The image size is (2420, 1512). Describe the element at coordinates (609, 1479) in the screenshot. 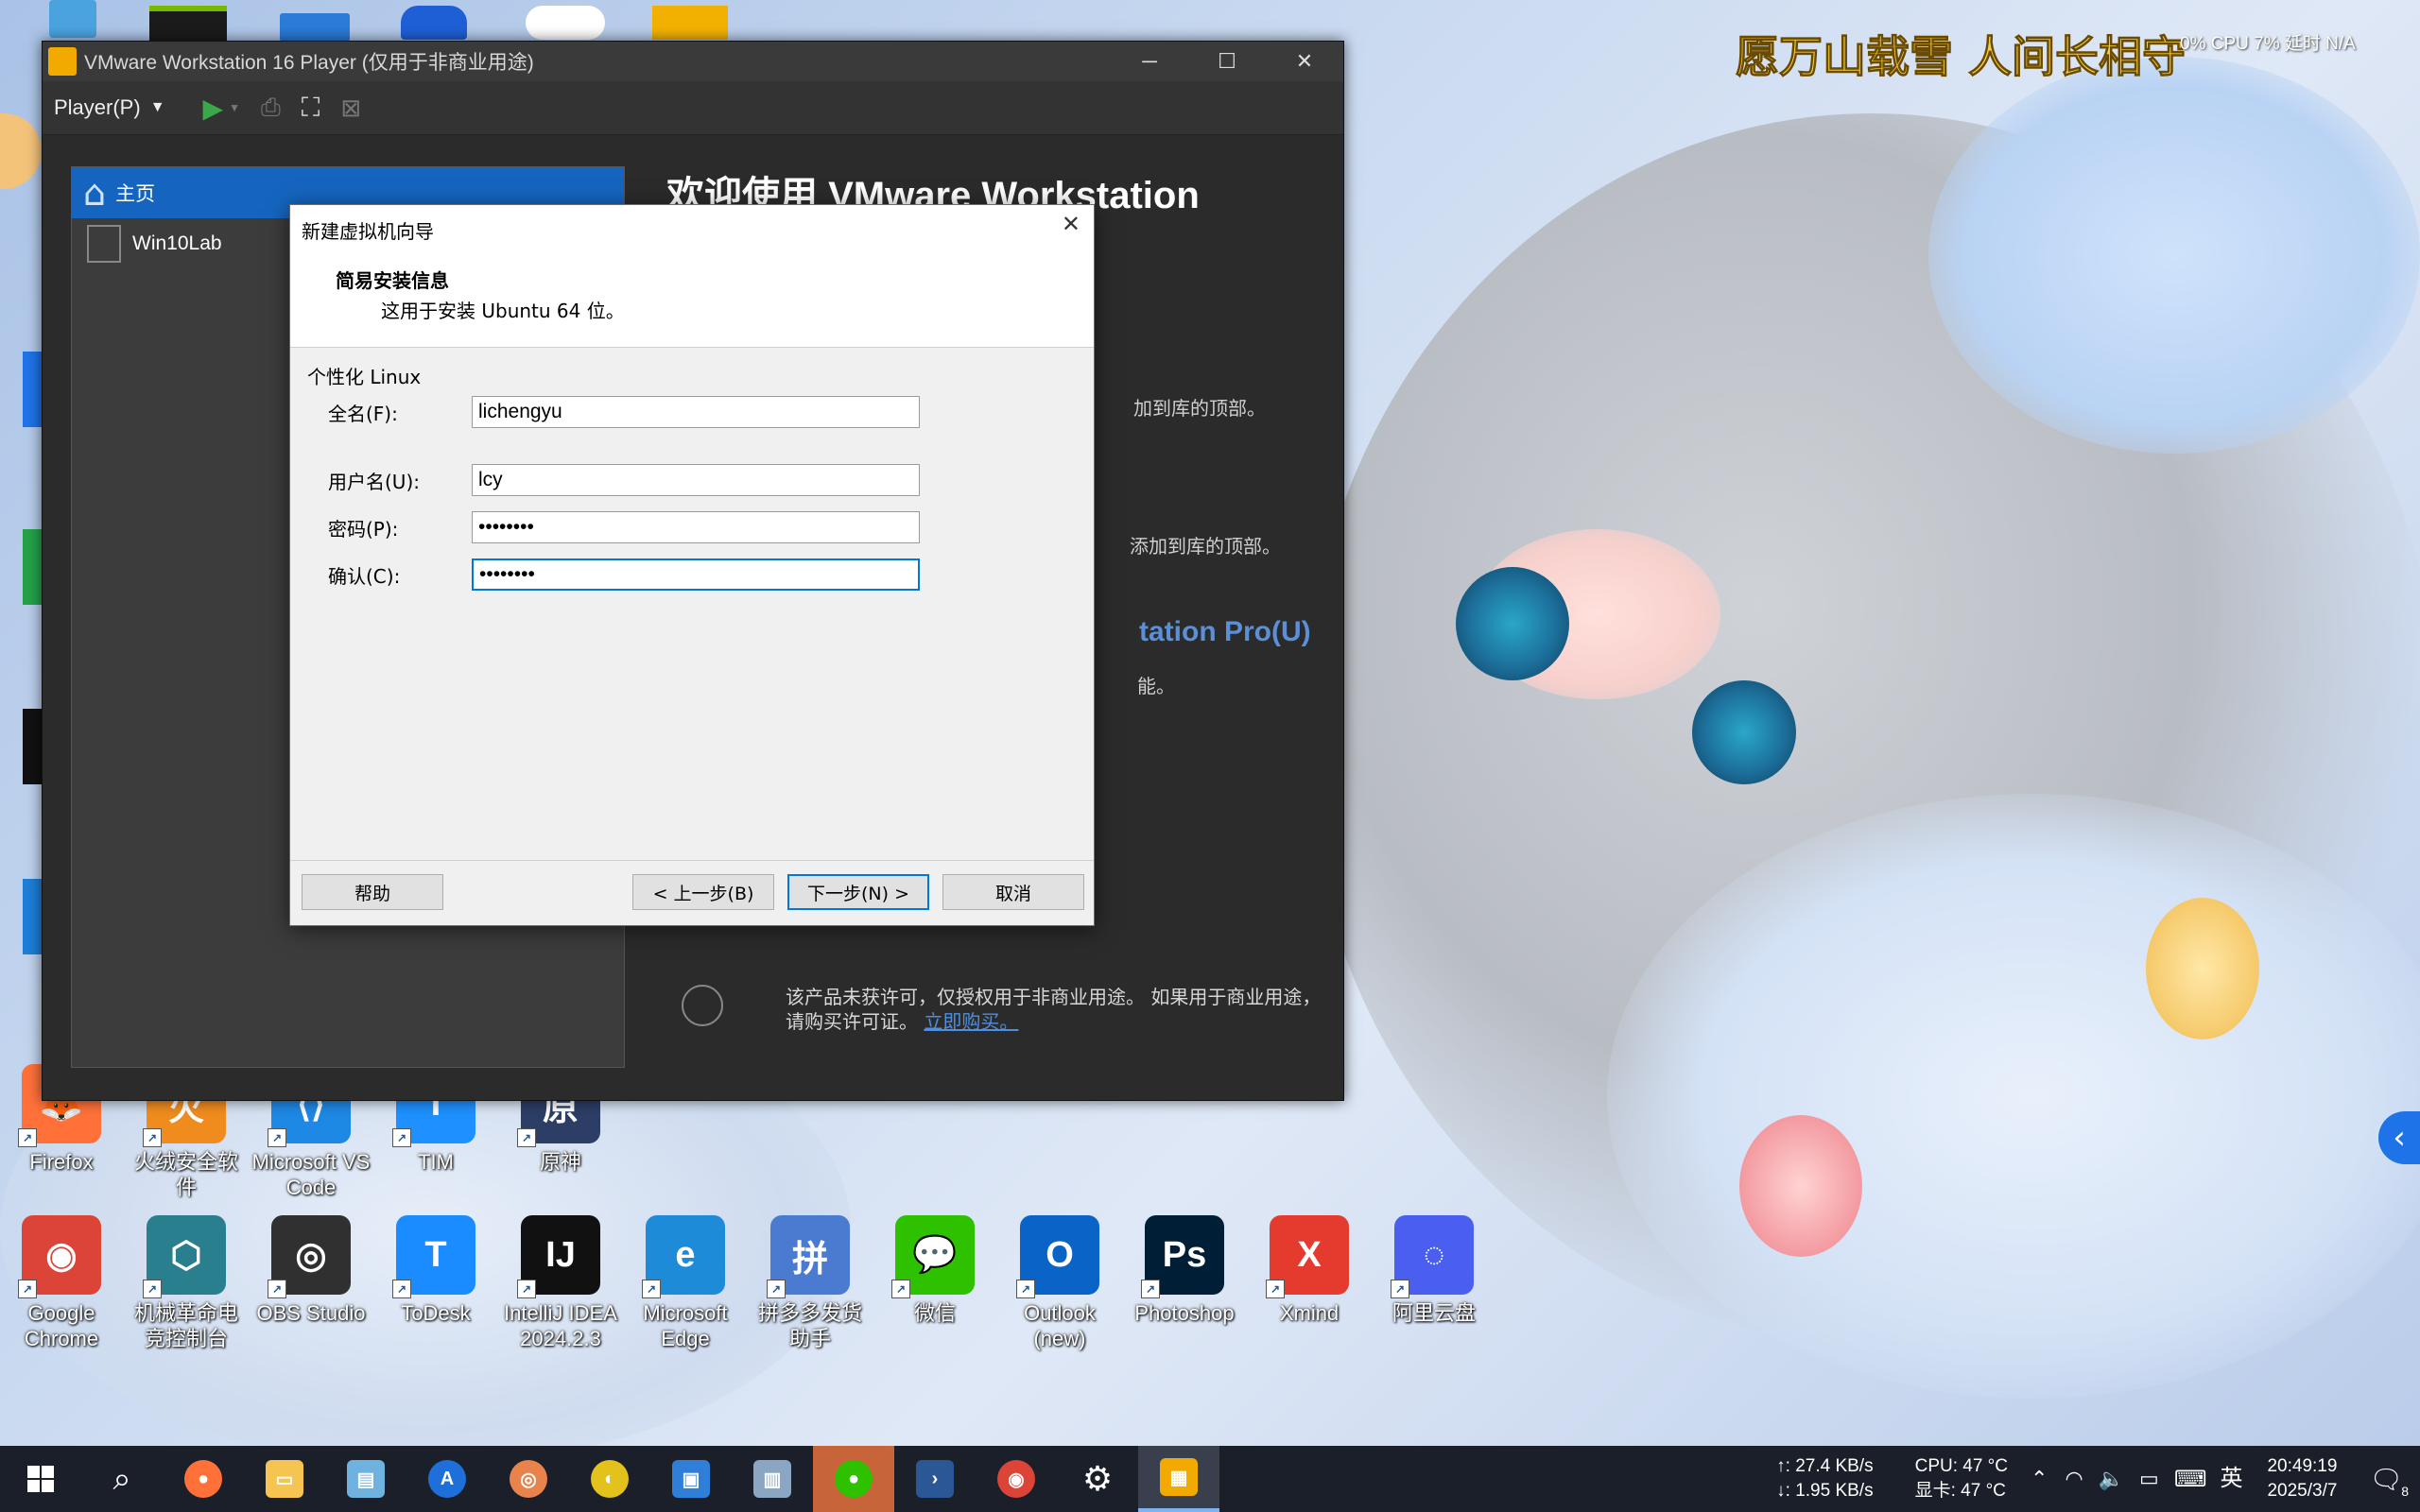

I see `taskbar-app: ◐` at that location.